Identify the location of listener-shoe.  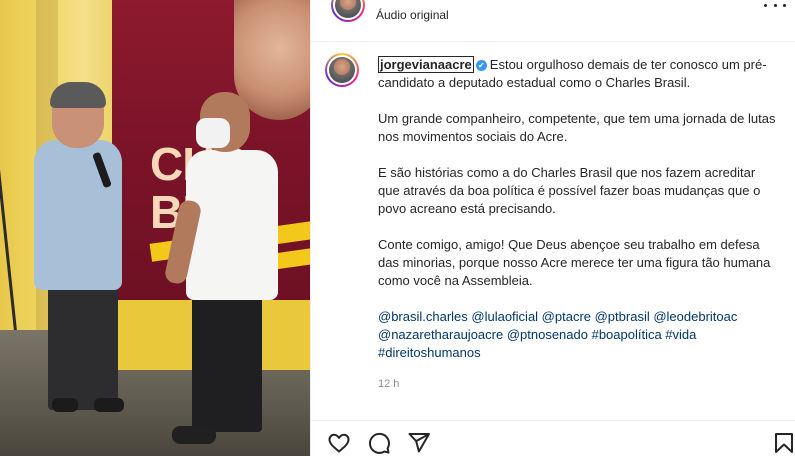
(194, 435).